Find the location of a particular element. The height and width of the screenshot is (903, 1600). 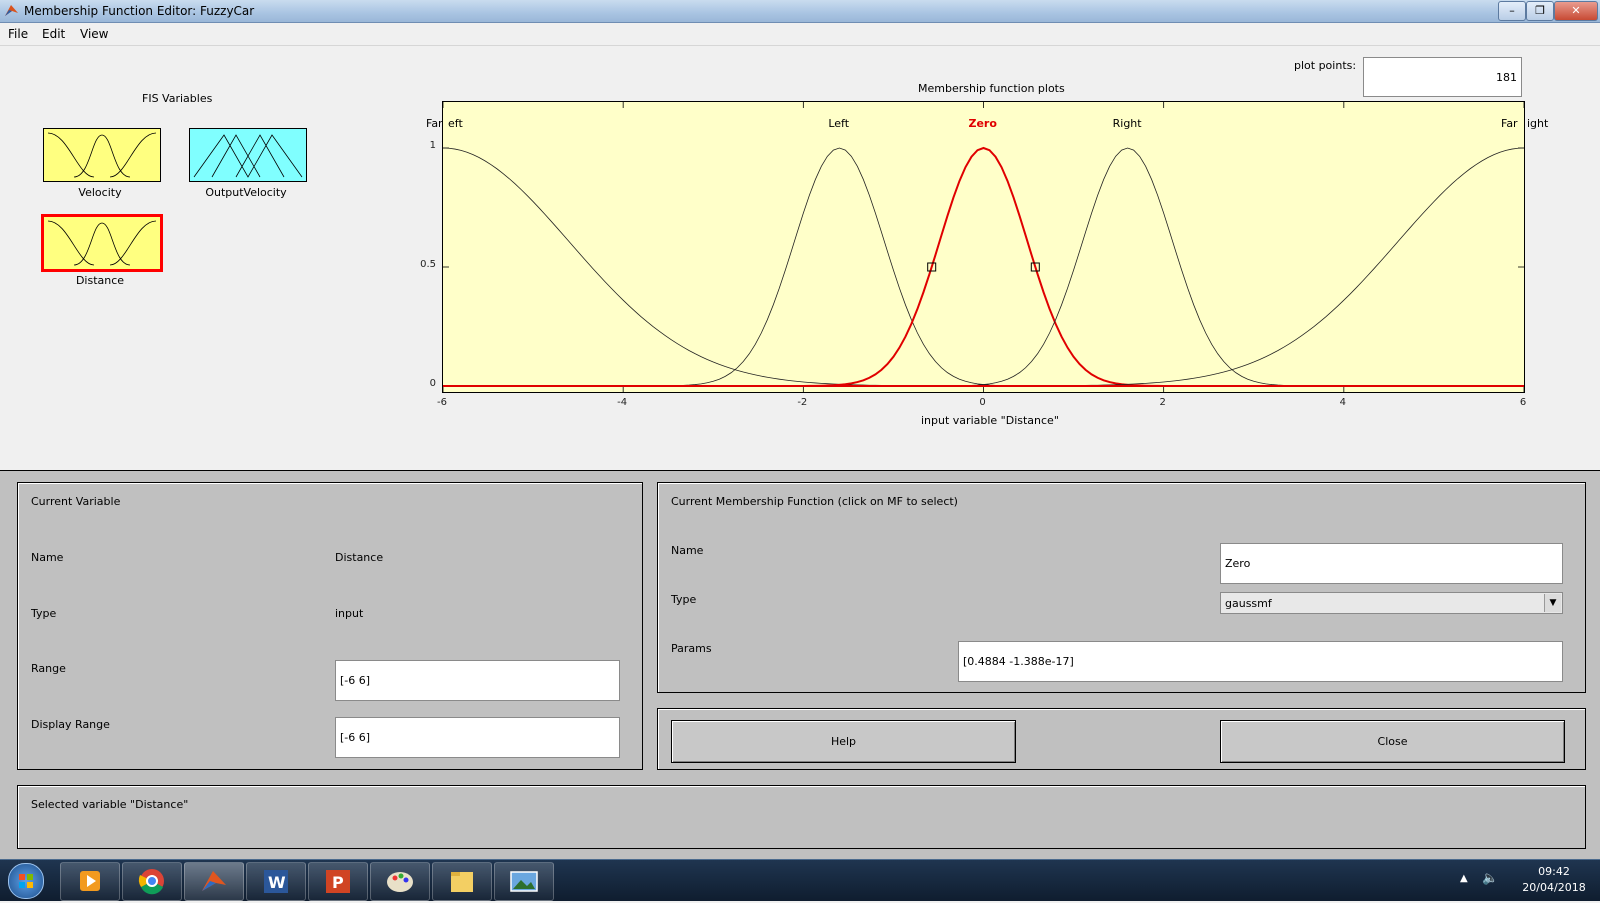

plot-points-label: plot points: is located at coordinates (1325, 65).